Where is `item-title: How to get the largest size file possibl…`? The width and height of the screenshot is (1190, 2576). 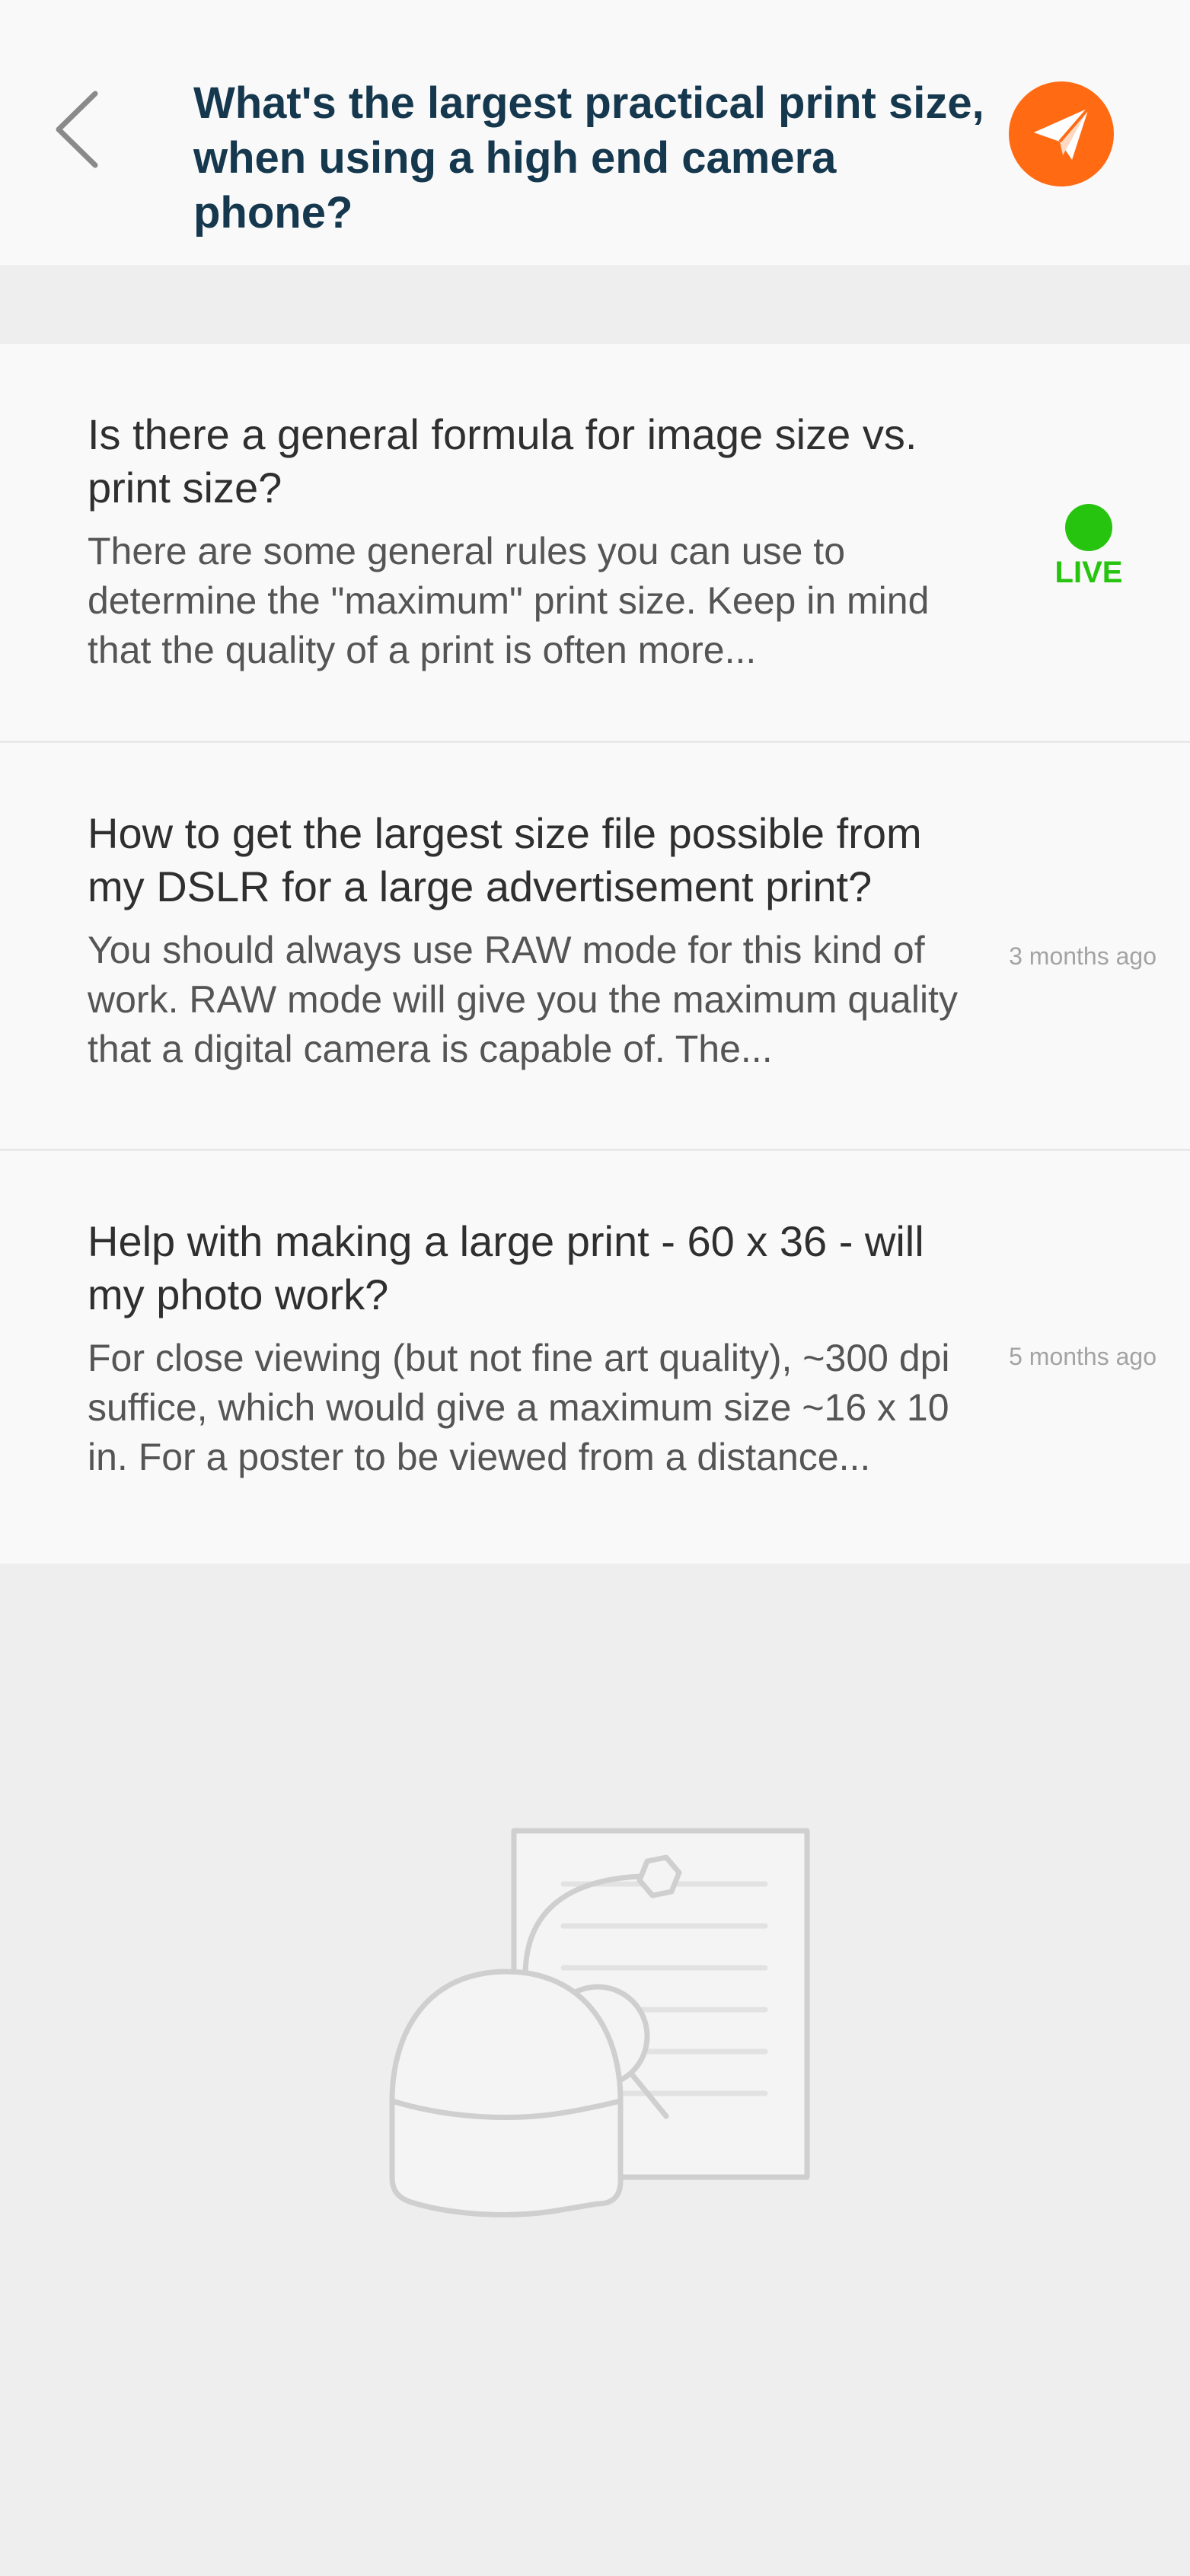
item-title: How to get the largest size file possibl… is located at coordinates (505, 860).